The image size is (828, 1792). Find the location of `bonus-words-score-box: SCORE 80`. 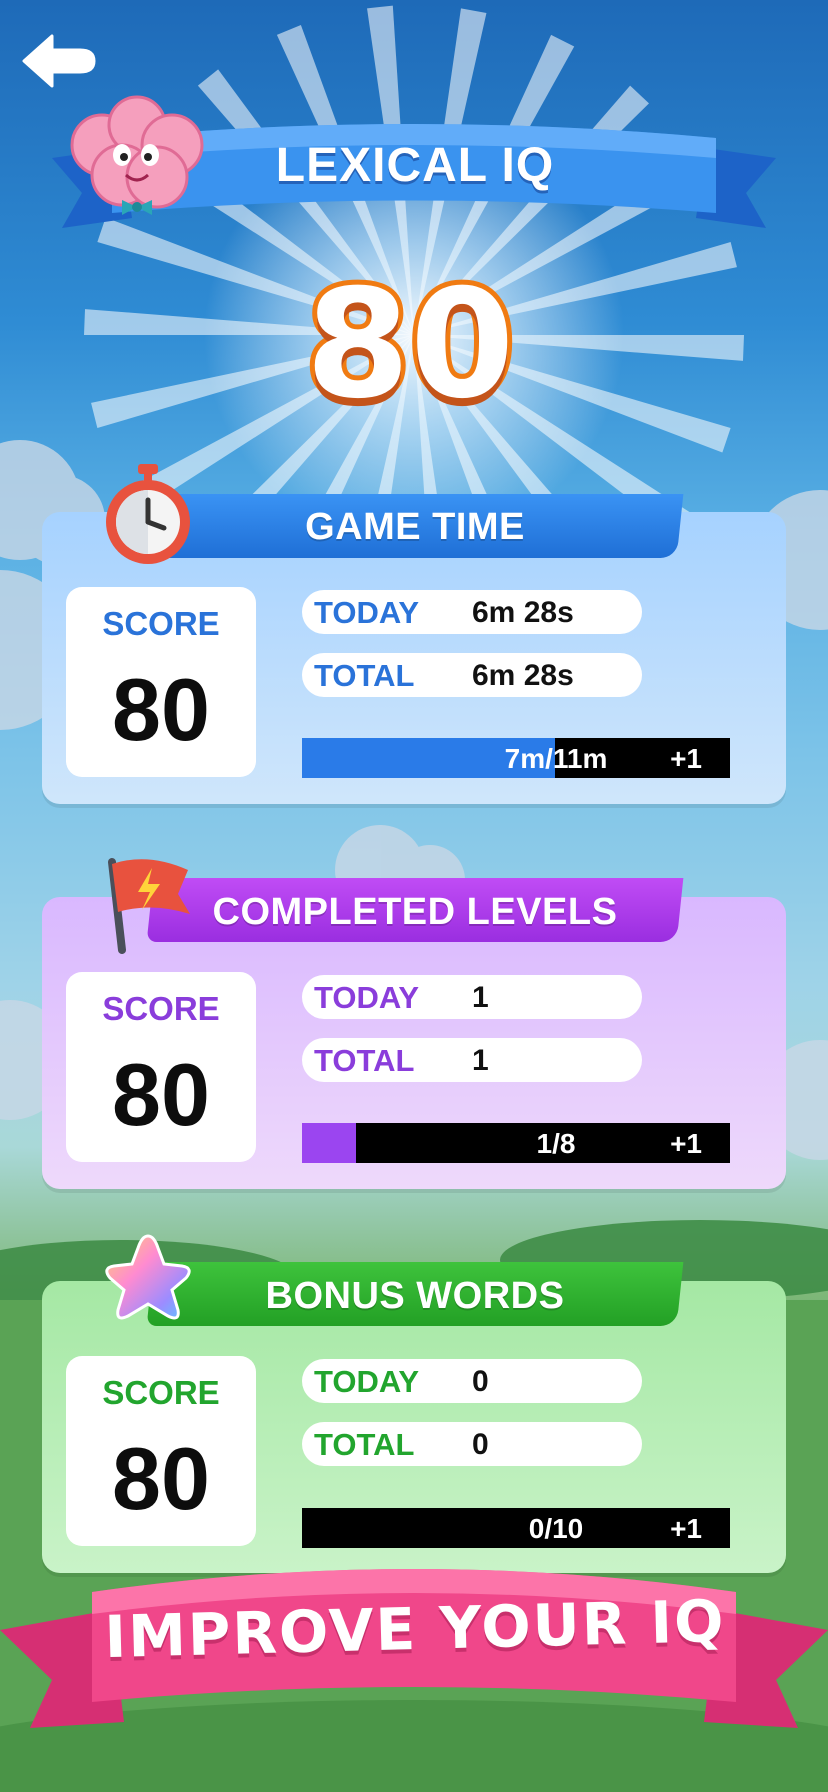

bonus-words-score-box: SCORE 80 is located at coordinates (161, 1451).